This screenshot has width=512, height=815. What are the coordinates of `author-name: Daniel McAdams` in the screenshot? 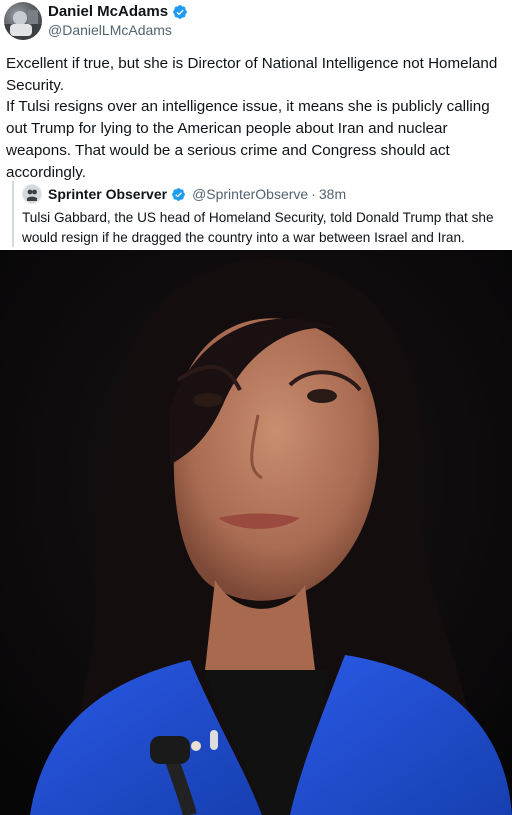 It's located at (108, 11).